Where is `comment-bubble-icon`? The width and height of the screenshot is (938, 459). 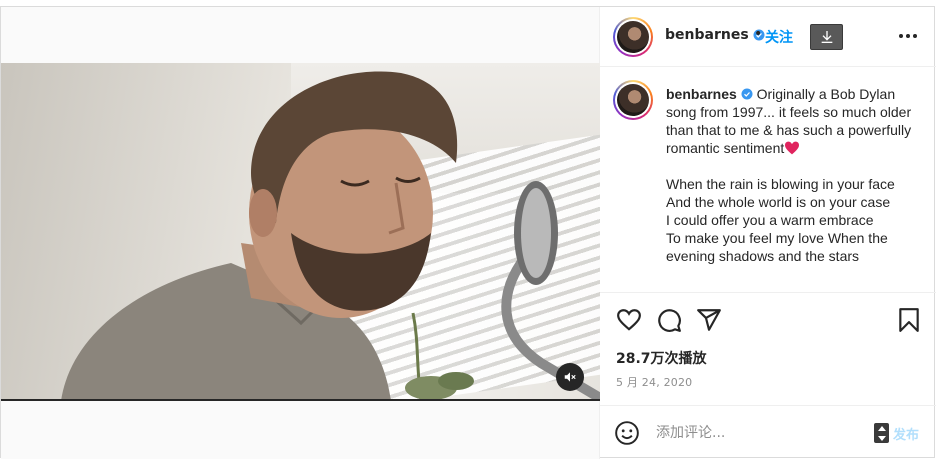
comment-bubble-icon is located at coordinates (669, 320).